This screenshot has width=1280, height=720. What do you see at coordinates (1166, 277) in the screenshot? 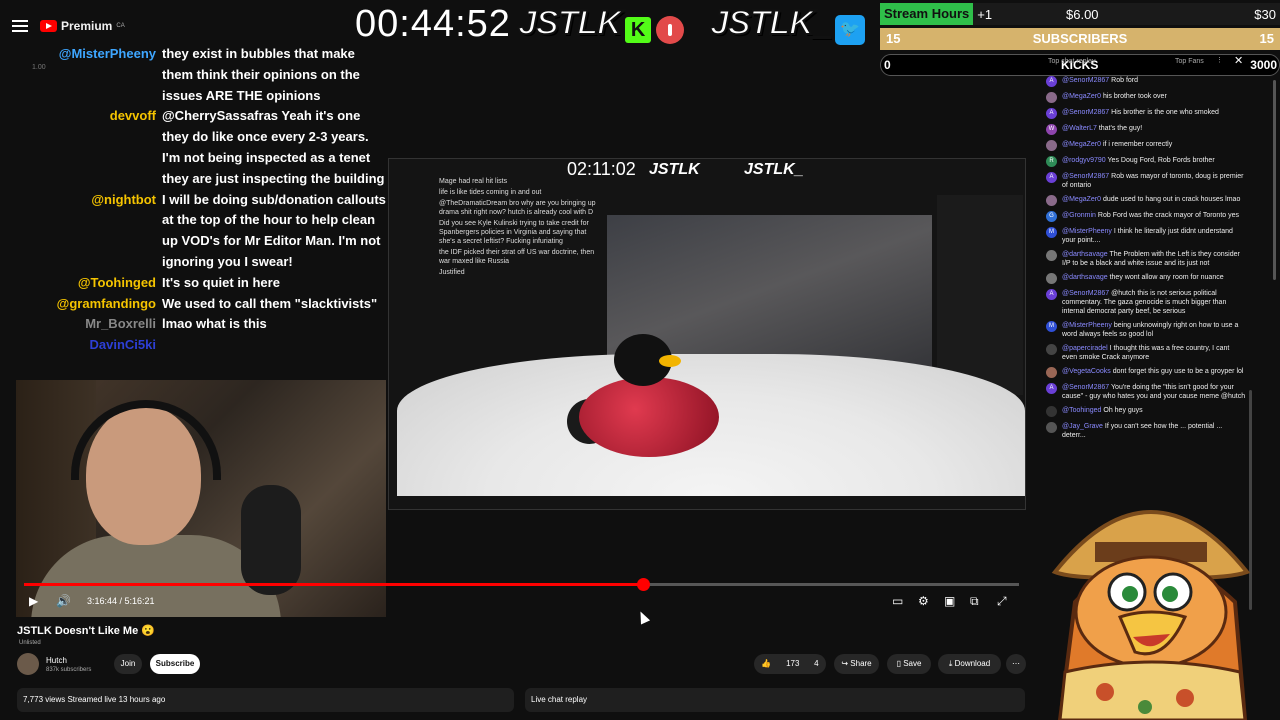
I see `chat-text: they wont allow any room for nuance` at bounding box center [1166, 277].